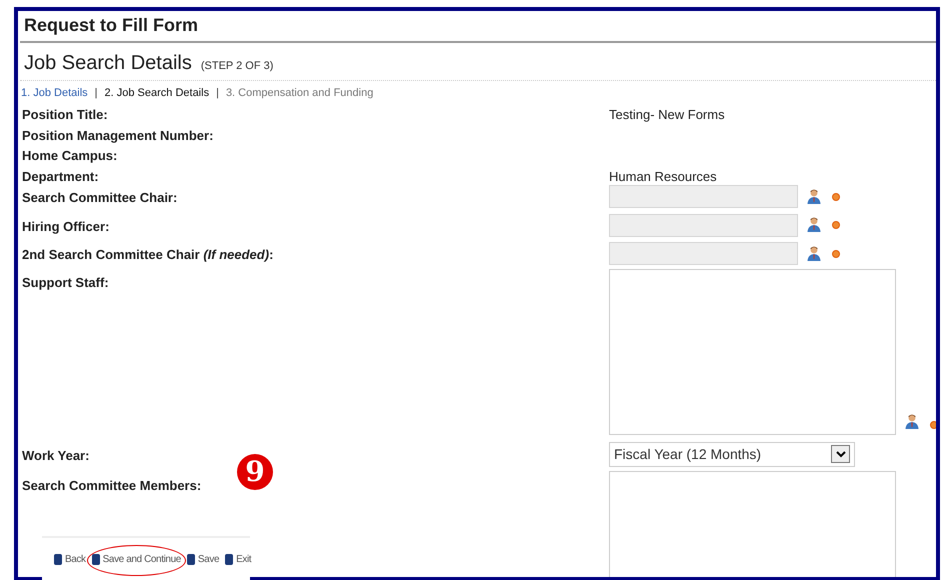  What do you see at coordinates (255, 472) in the screenshot?
I see `callout-number: 9` at bounding box center [255, 472].